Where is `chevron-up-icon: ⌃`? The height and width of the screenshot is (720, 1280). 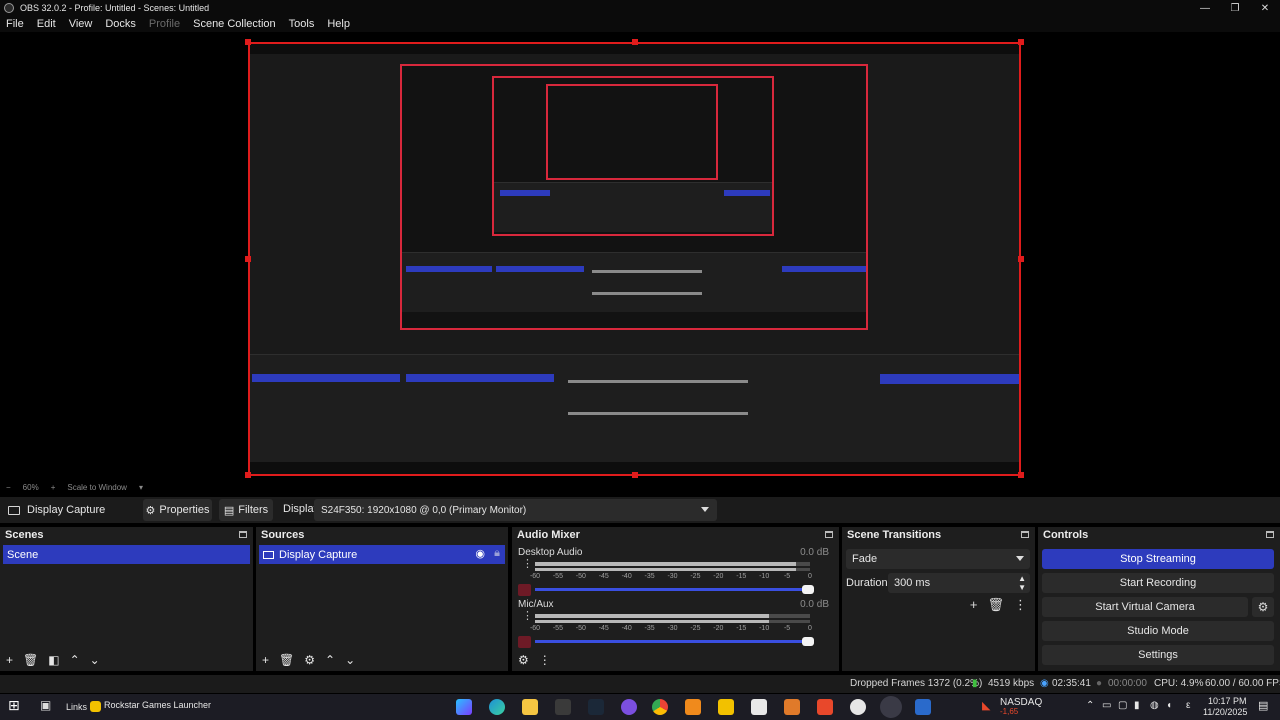
chevron-up-icon: ⌃ is located at coordinates (1090, 705).